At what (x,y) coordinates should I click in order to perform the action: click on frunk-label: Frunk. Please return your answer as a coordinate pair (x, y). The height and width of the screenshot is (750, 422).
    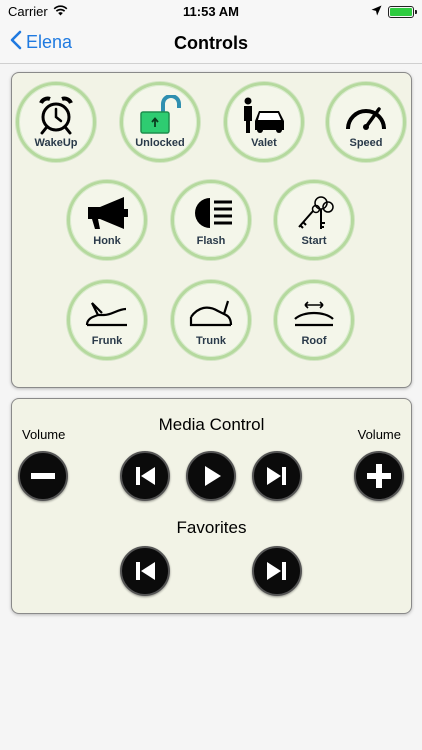
    Looking at the image, I should click on (107, 341).